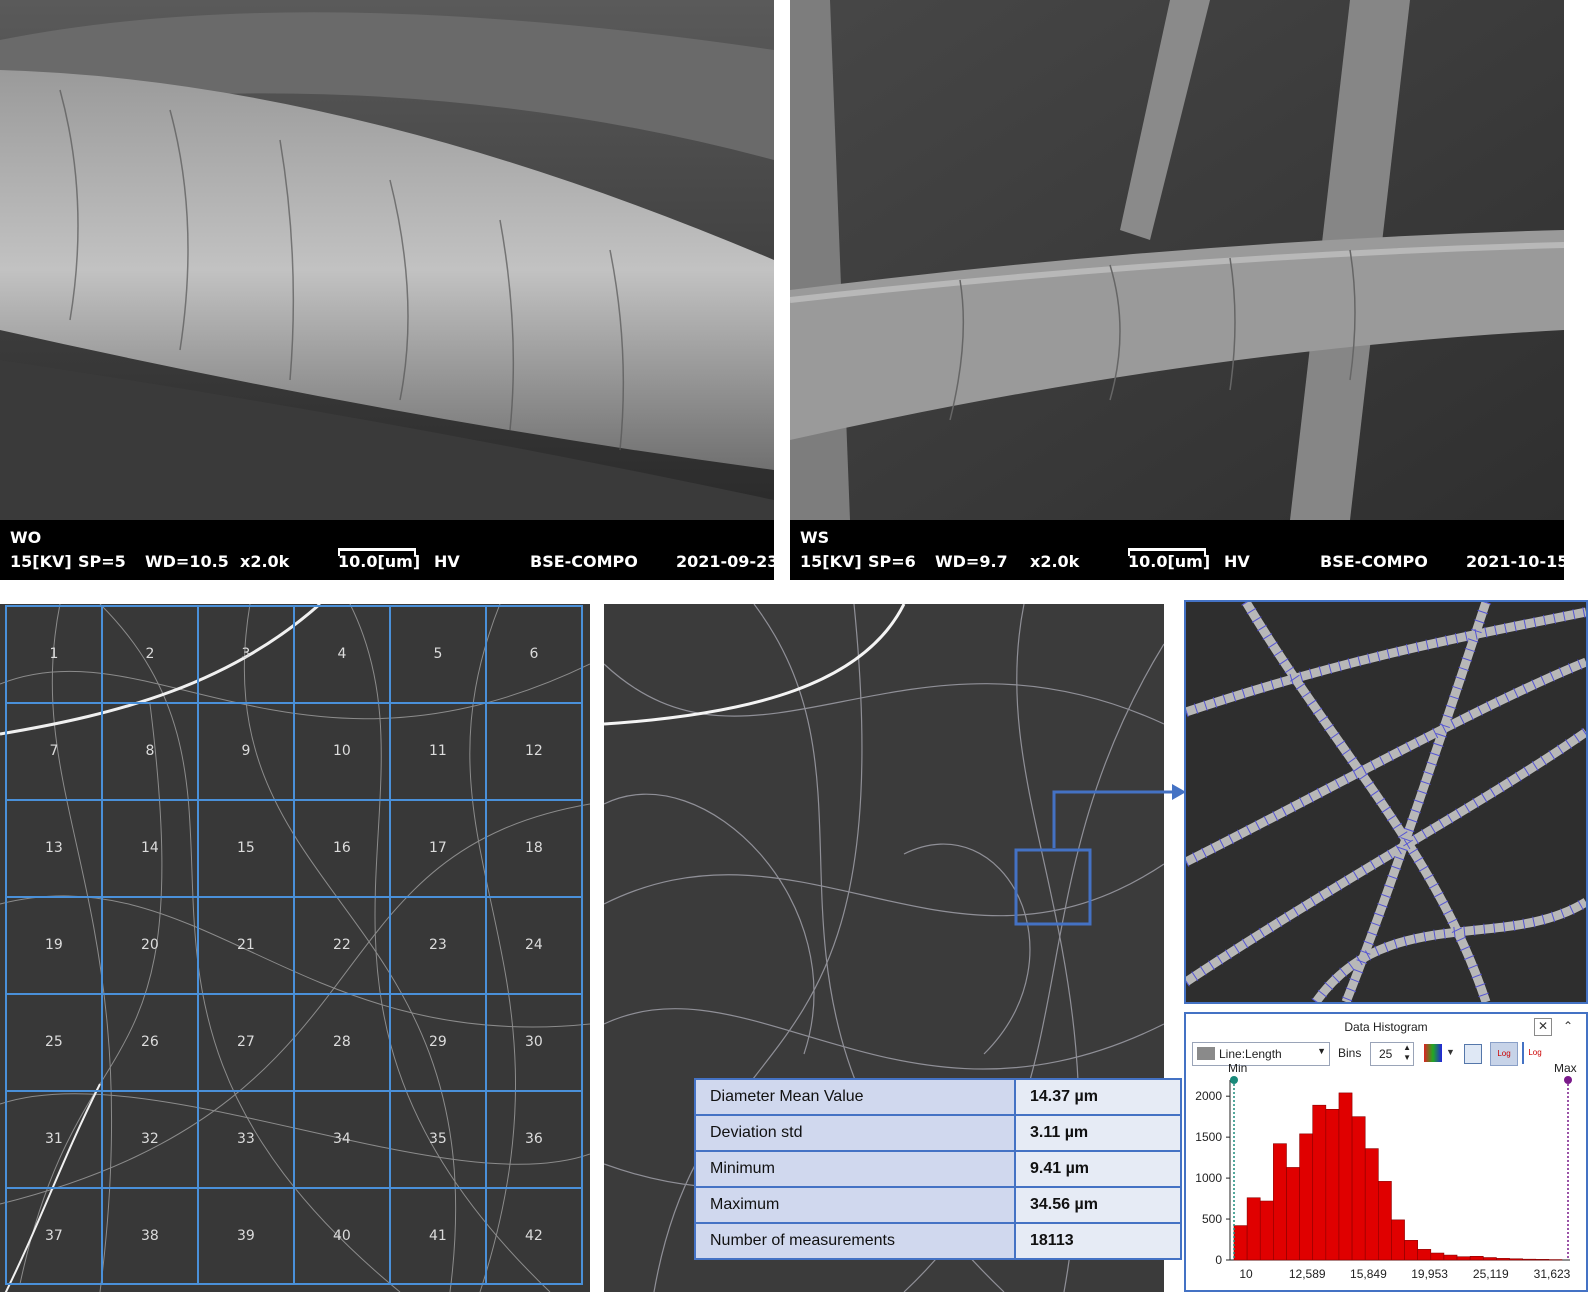 The image size is (1592, 1296). What do you see at coordinates (187, 561) in the screenshot?
I see `sem-wd: WD=10.5` at bounding box center [187, 561].